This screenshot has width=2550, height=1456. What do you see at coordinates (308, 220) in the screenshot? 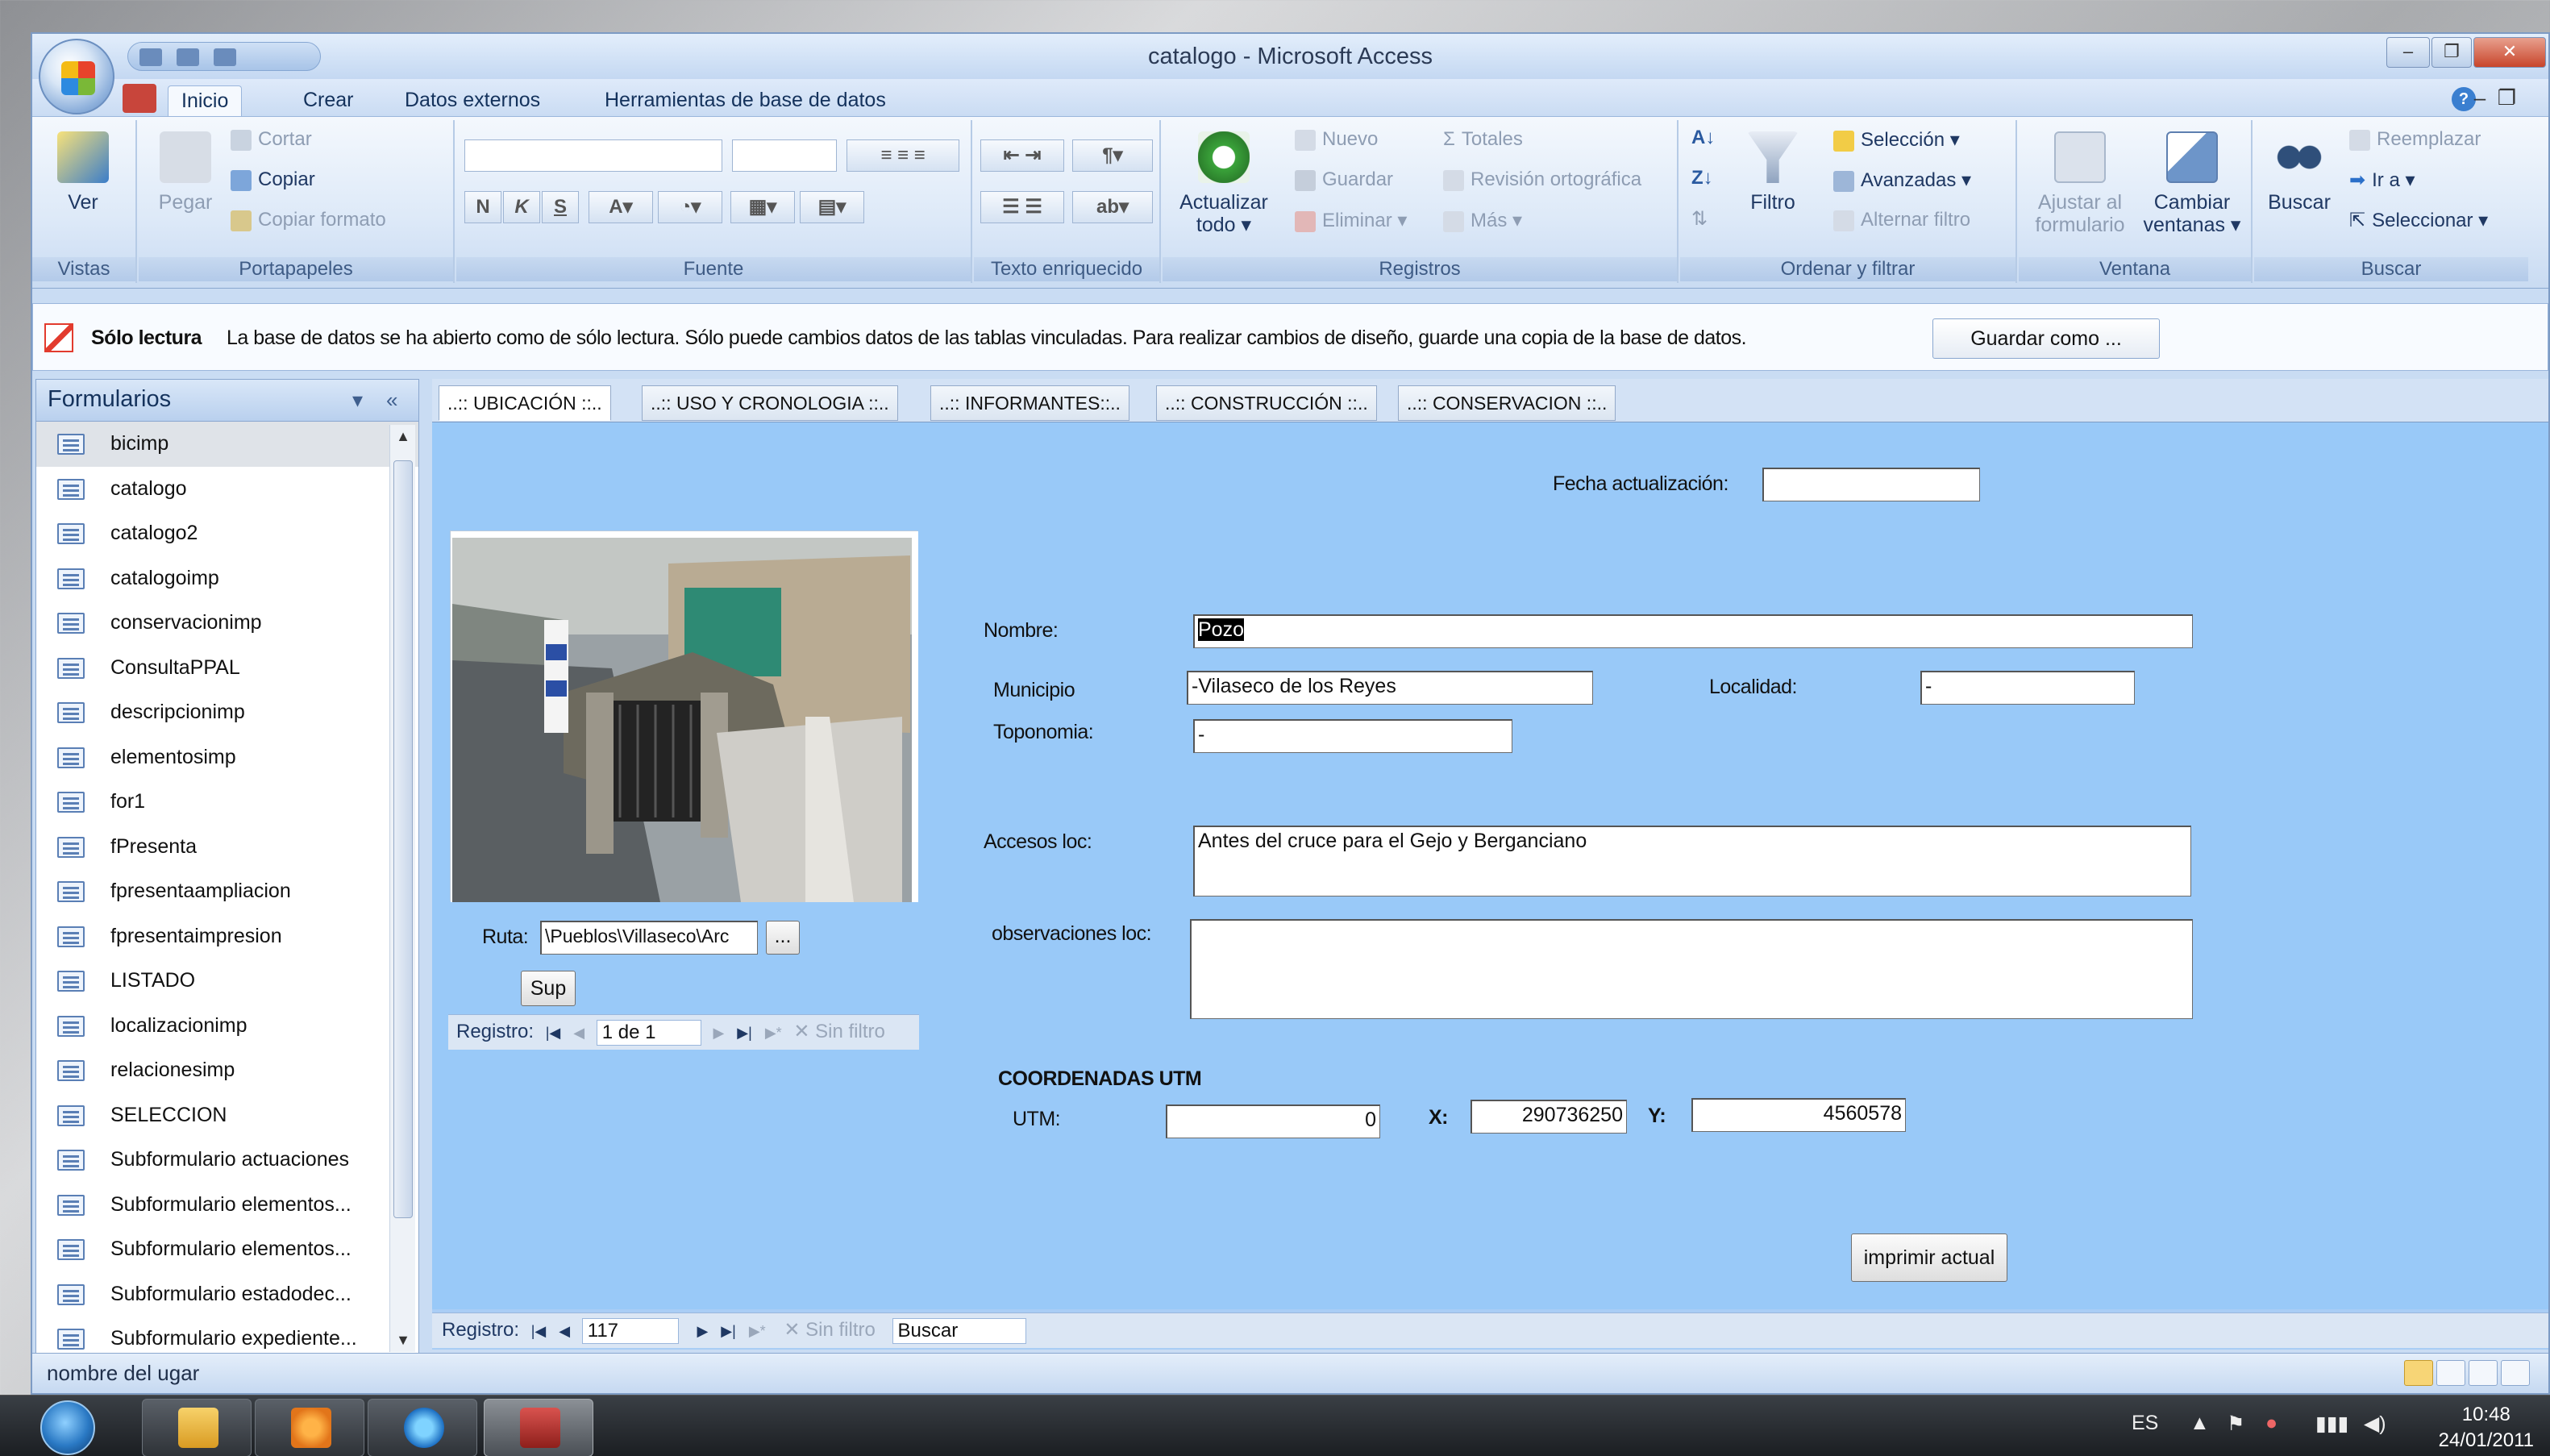
I see `copiar-formato-button: Copiar formato` at bounding box center [308, 220].